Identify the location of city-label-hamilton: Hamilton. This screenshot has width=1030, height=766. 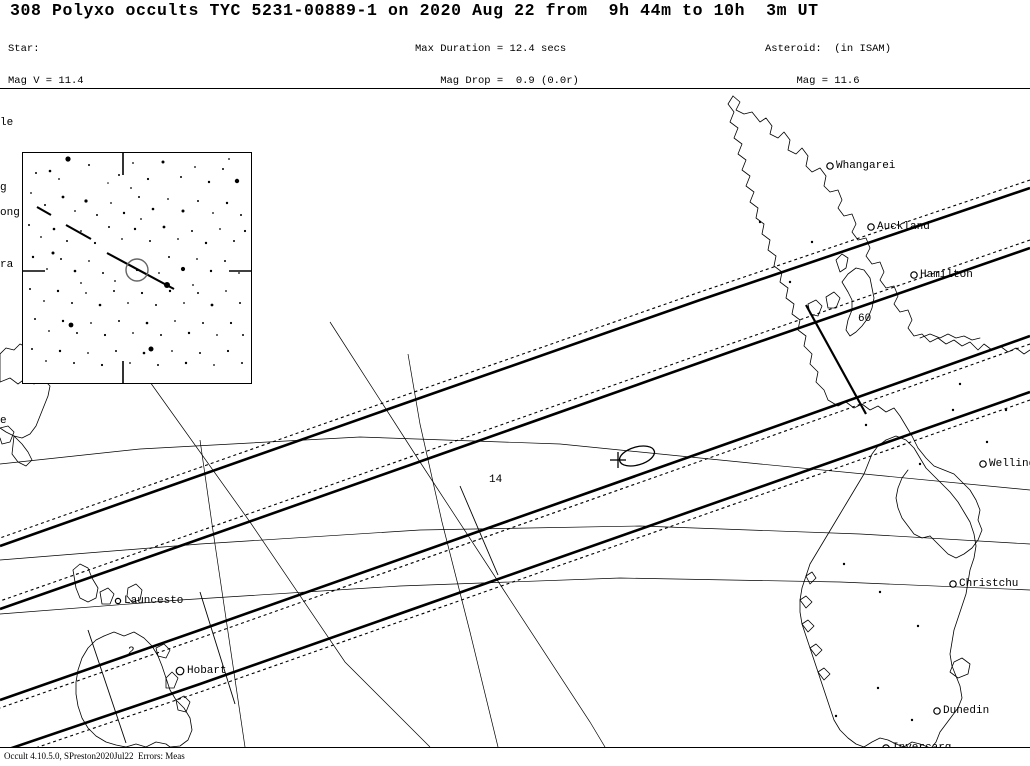
(946, 275).